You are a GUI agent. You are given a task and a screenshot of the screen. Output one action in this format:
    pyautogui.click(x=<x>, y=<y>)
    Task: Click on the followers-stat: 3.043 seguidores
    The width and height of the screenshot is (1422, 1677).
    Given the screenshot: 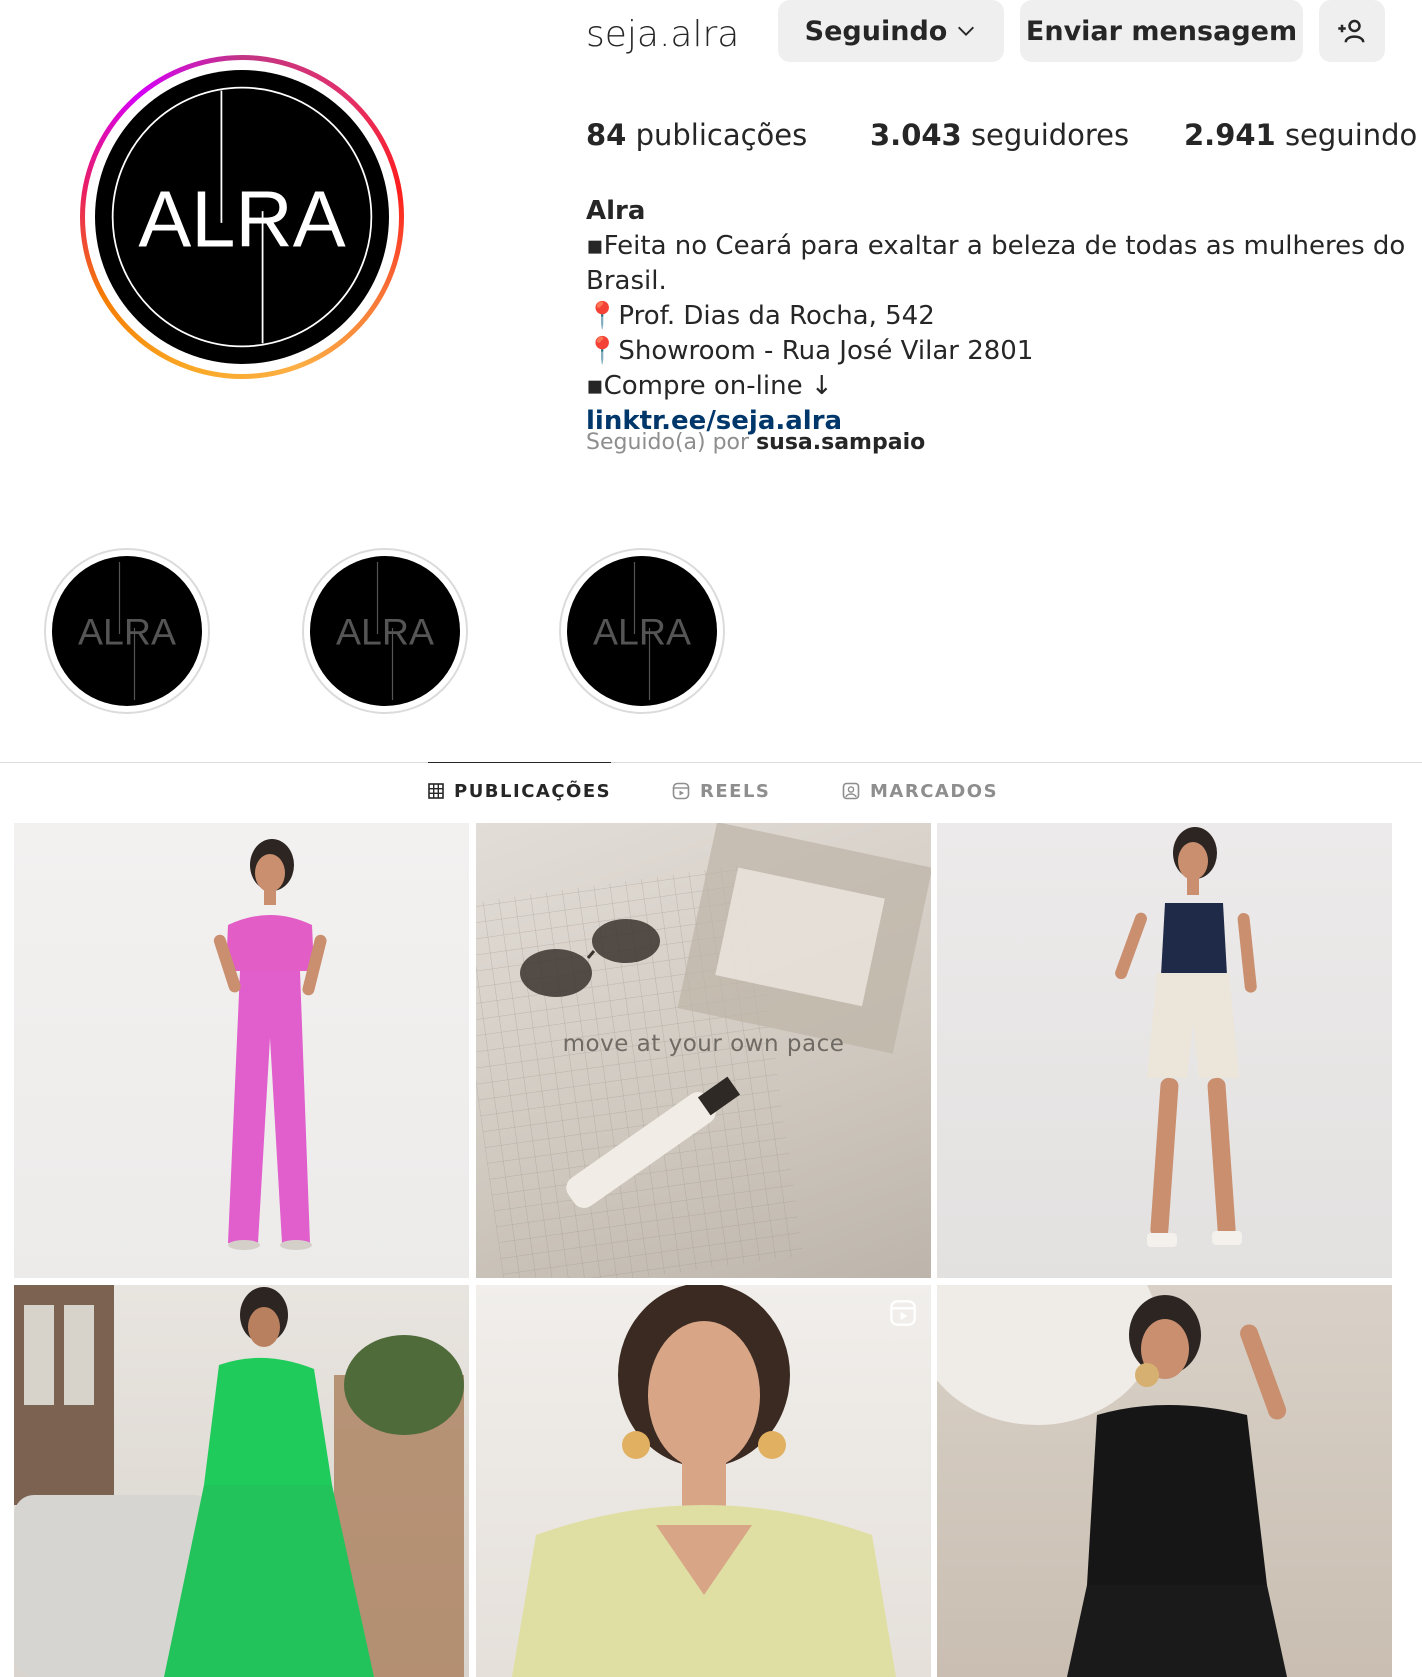 What is the action you would take?
    pyautogui.click(x=999, y=135)
    